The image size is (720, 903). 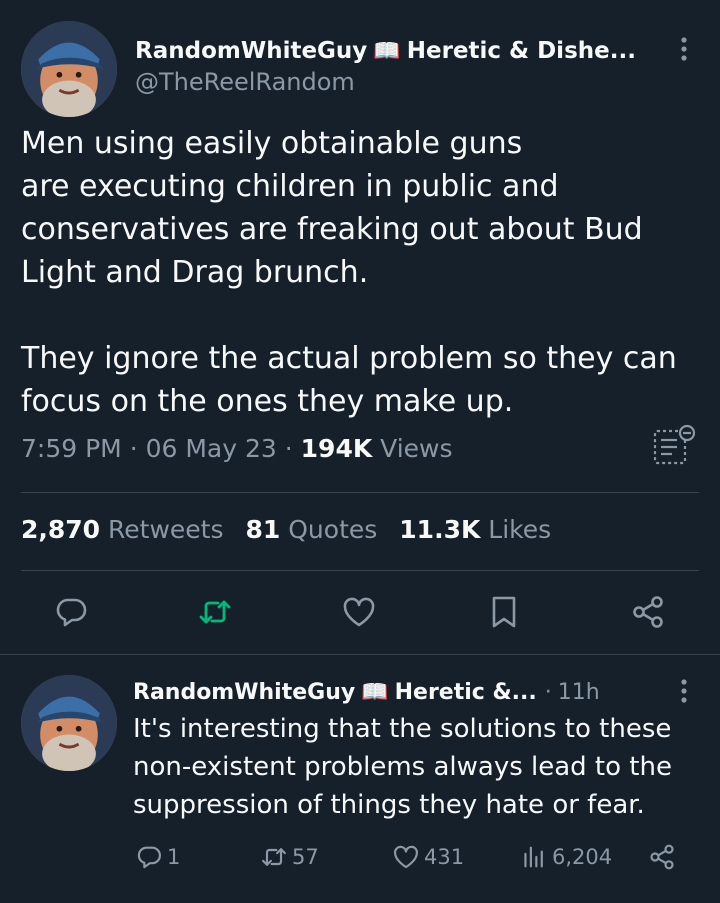 I want to click on more-options-icon, so click(x=684, y=52).